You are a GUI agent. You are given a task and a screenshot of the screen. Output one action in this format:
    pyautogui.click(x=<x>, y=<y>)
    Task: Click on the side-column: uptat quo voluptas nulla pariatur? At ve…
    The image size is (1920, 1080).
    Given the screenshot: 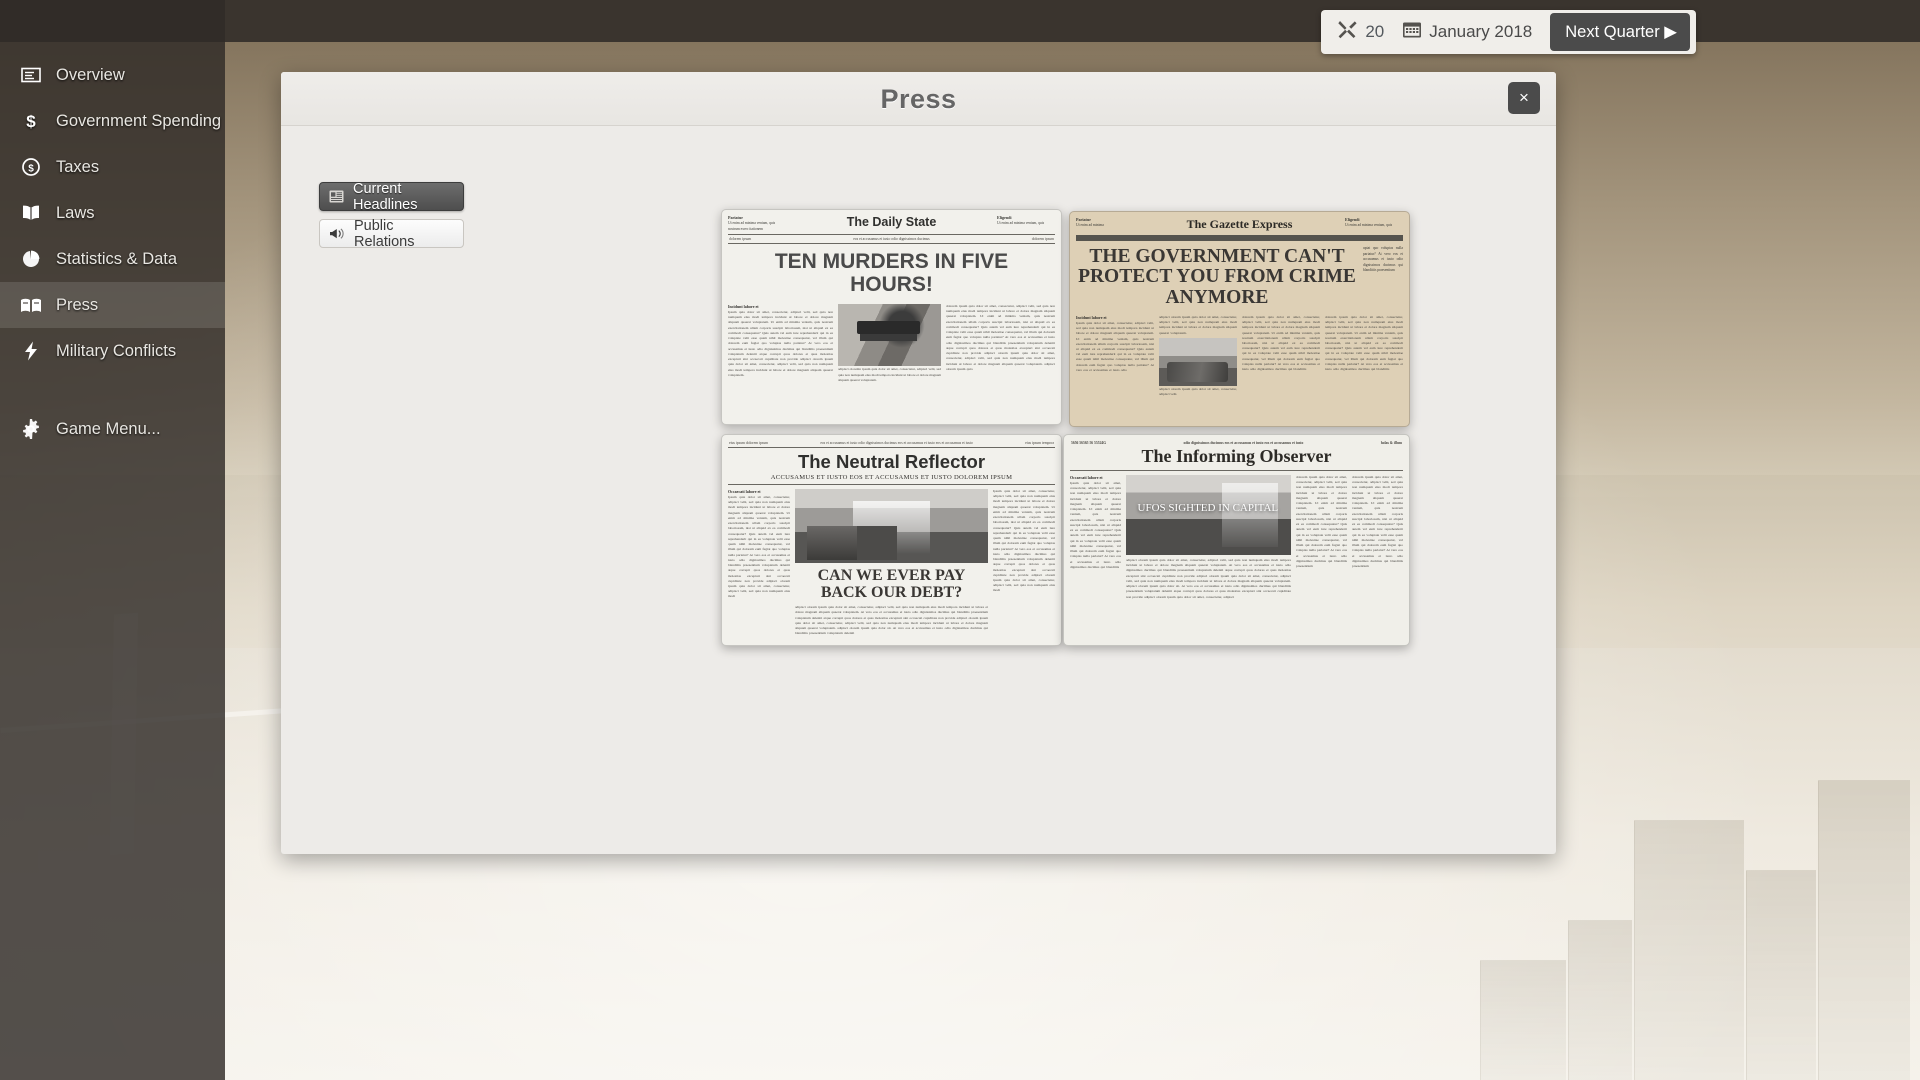 What is the action you would take?
    pyautogui.click(x=1383, y=259)
    